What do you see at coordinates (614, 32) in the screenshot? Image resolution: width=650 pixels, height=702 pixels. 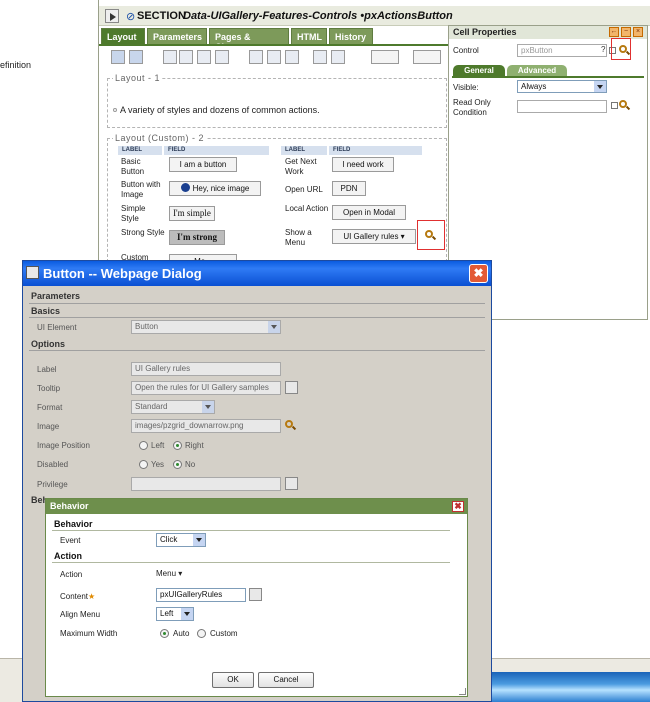 I see `pin-icon: ←` at bounding box center [614, 32].